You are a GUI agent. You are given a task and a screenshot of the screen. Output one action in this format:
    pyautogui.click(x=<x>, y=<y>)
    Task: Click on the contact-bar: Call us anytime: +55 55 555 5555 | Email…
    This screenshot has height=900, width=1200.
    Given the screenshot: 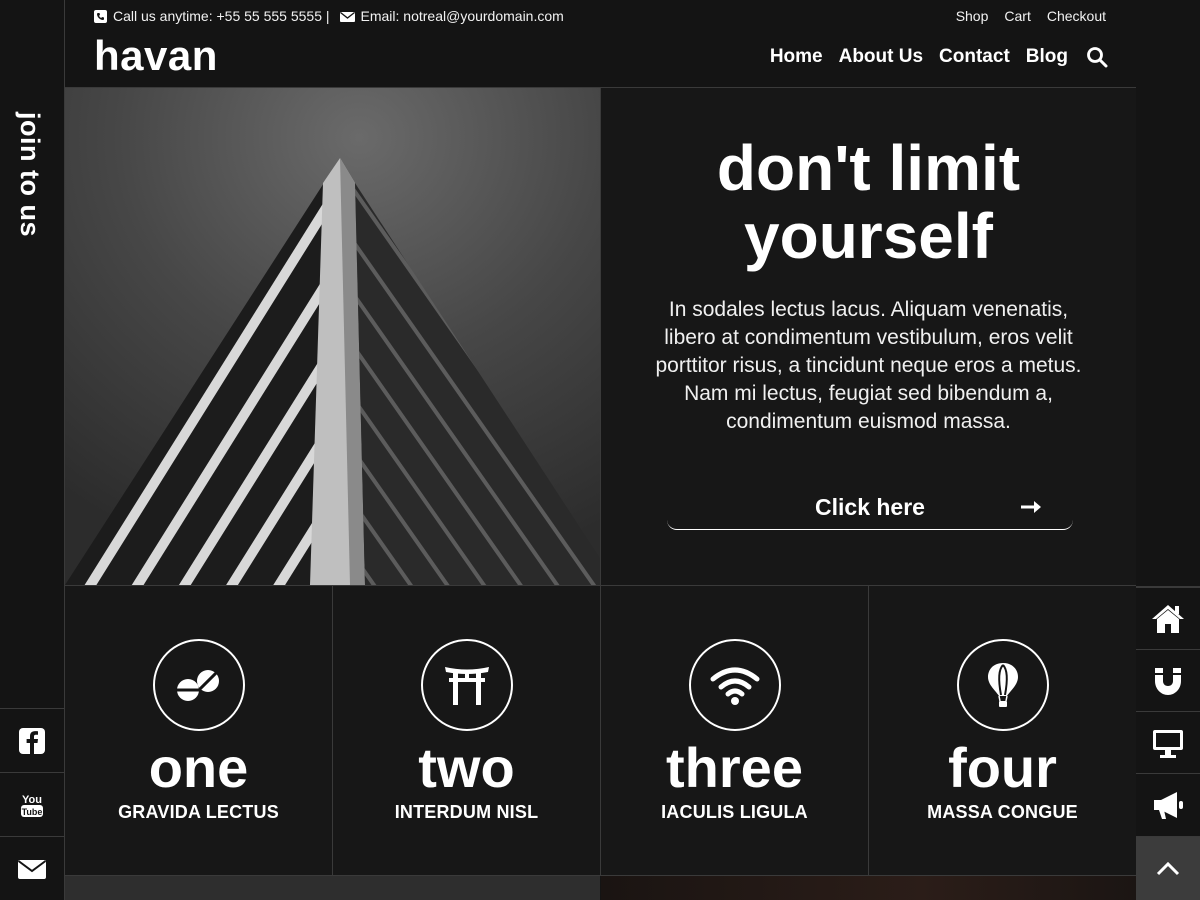 What is the action you would take?
    pyautogui.click(x=329, y=16)
    